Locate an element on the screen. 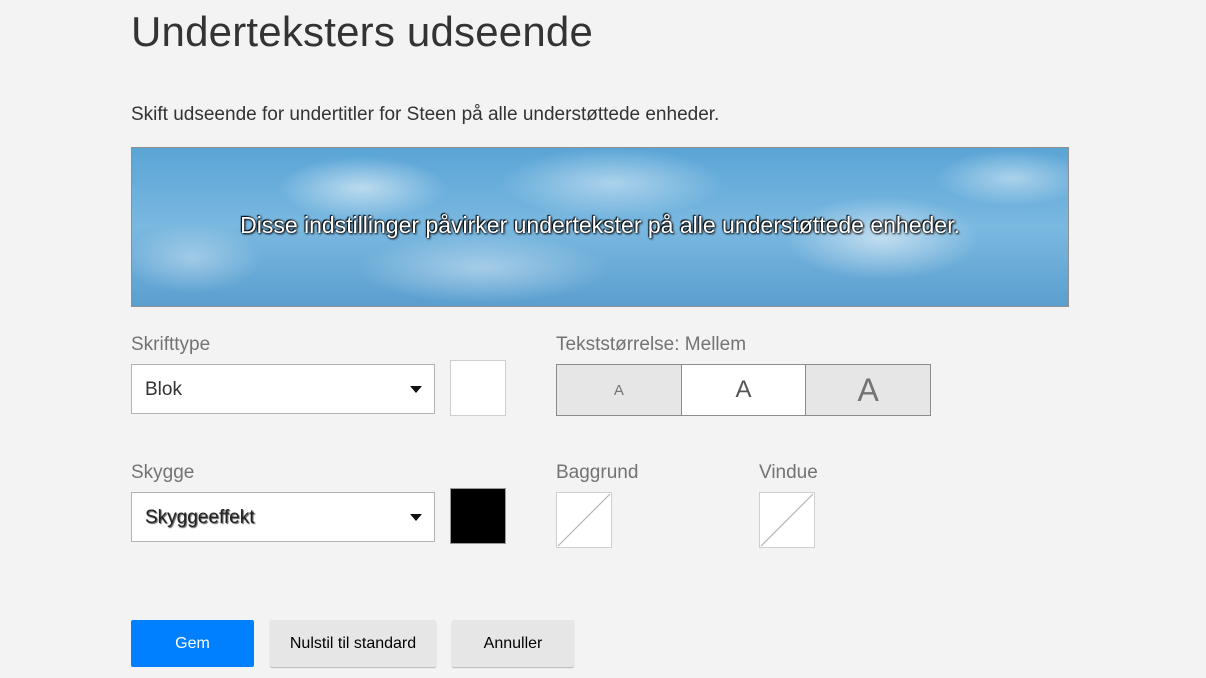 This screenshot has height=678, width=1206. window-color-swatch is located at coordinates (787, 520).